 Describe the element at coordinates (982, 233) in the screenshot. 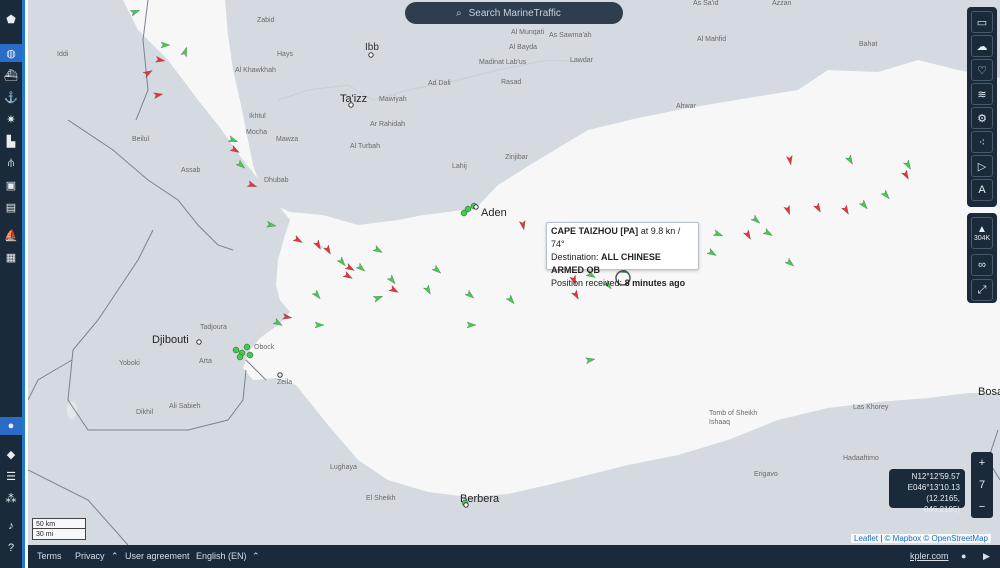

I see `density-counter: ▲ 304K` at that location.